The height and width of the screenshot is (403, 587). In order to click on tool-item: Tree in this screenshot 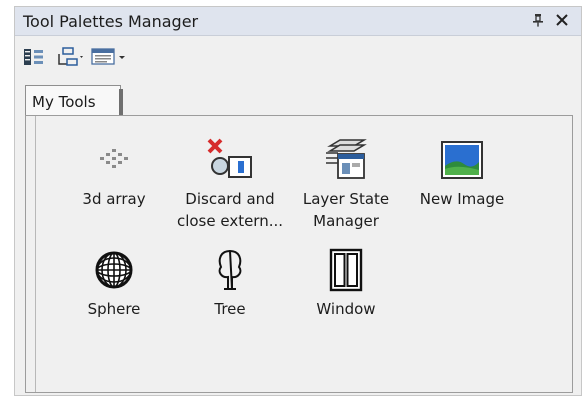, I will do `click(230, 284)`.